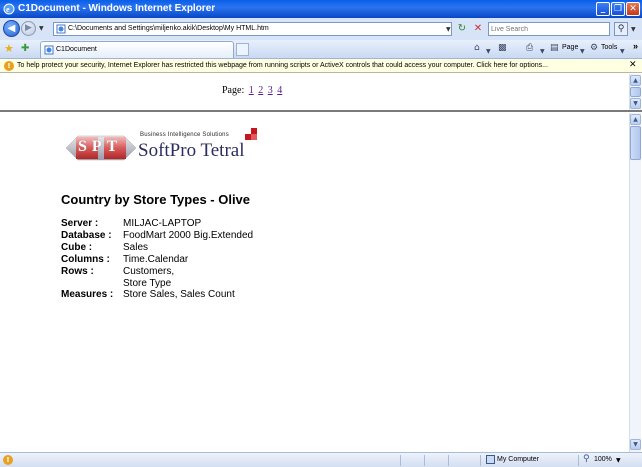  What do you see at coordinates (321, 93) in the screenshot?
I see `pager-frame` at bounding box center [321, 93].